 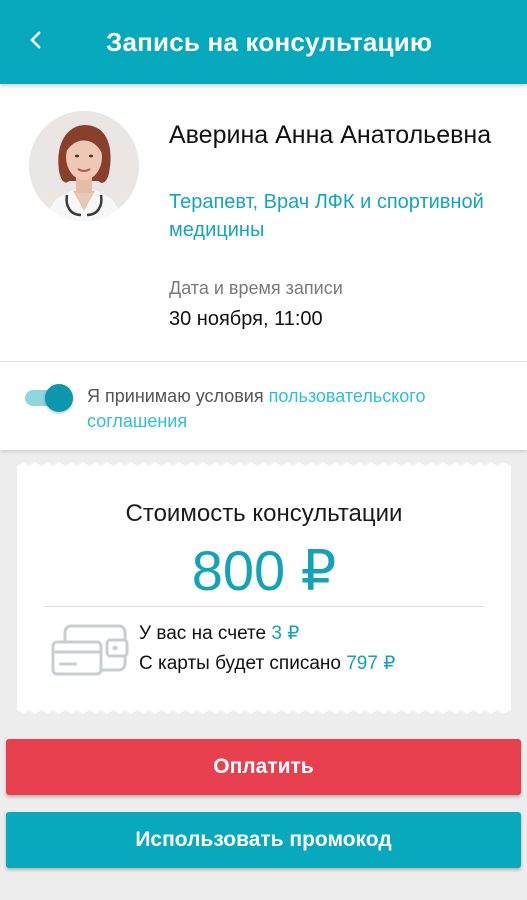 I want to click on balance-label: У вас на счете, so click(x=205, y=633).